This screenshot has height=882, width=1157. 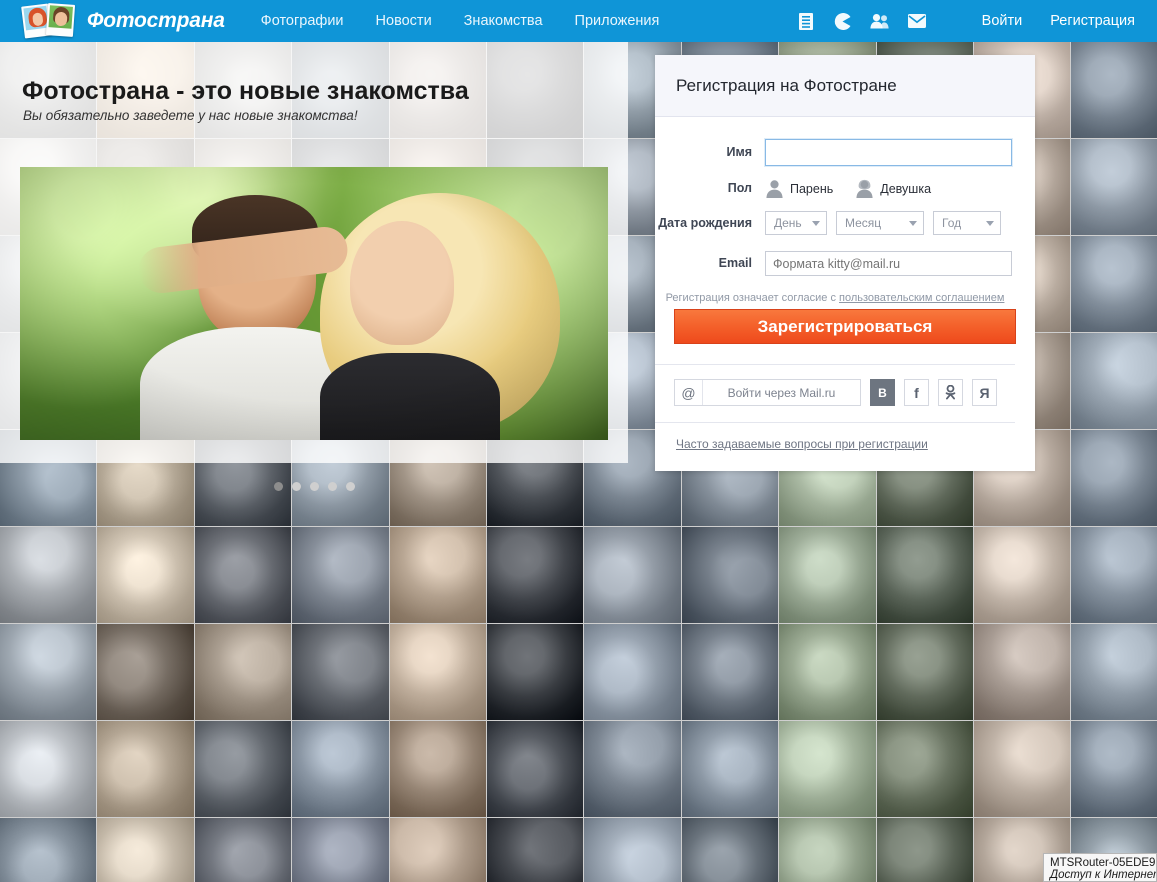 I want to click on site-logo: Фотострана, so click(x=123, y=21).